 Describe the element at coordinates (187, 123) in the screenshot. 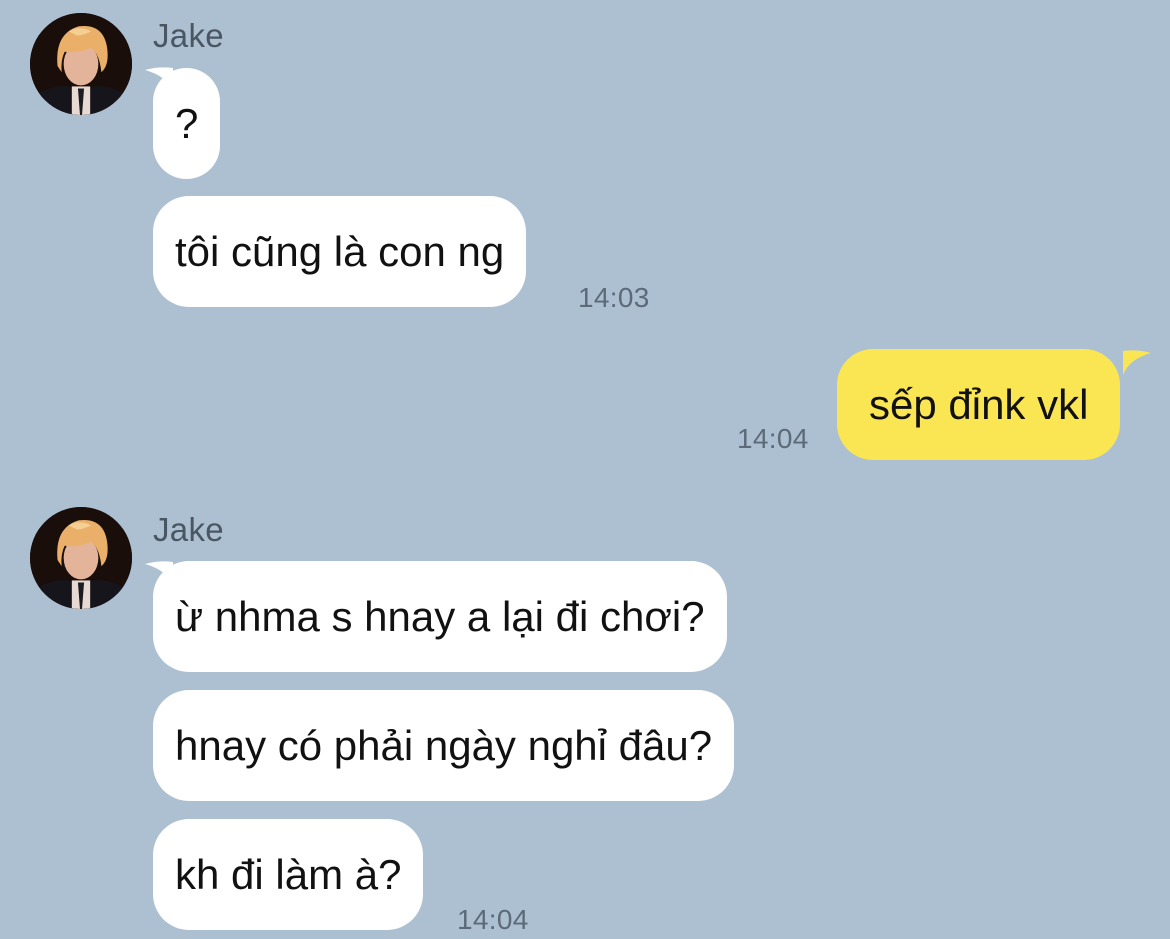

I see `message-bubble: ?` at that location.